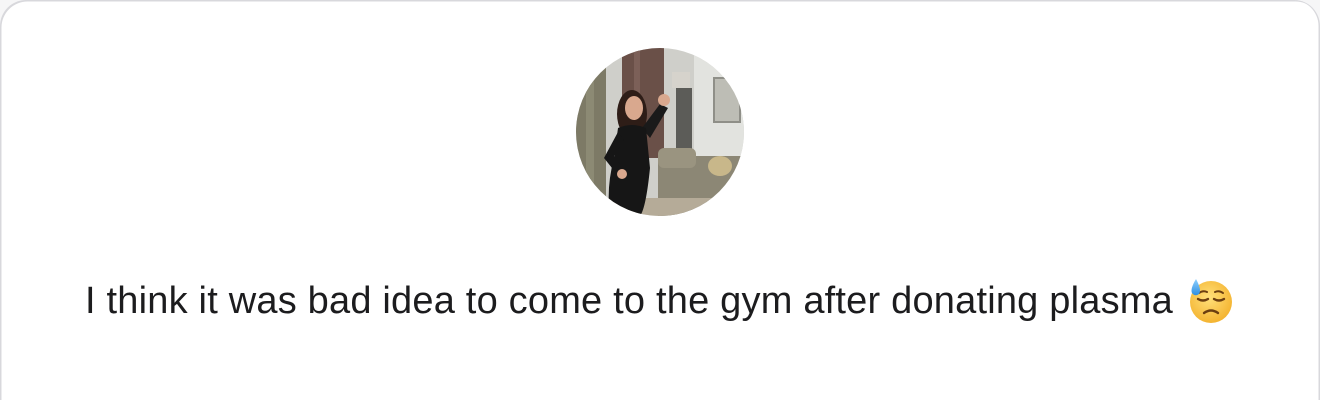 This screenshot has height=400, width=1320. I want to click on avatar-photo, so click(660, 132).